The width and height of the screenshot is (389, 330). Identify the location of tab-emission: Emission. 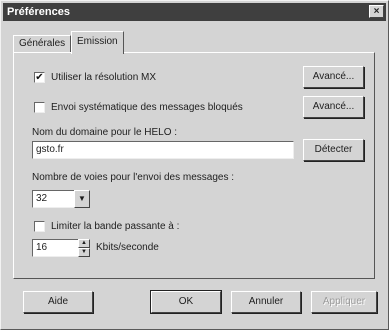
(97, 42).